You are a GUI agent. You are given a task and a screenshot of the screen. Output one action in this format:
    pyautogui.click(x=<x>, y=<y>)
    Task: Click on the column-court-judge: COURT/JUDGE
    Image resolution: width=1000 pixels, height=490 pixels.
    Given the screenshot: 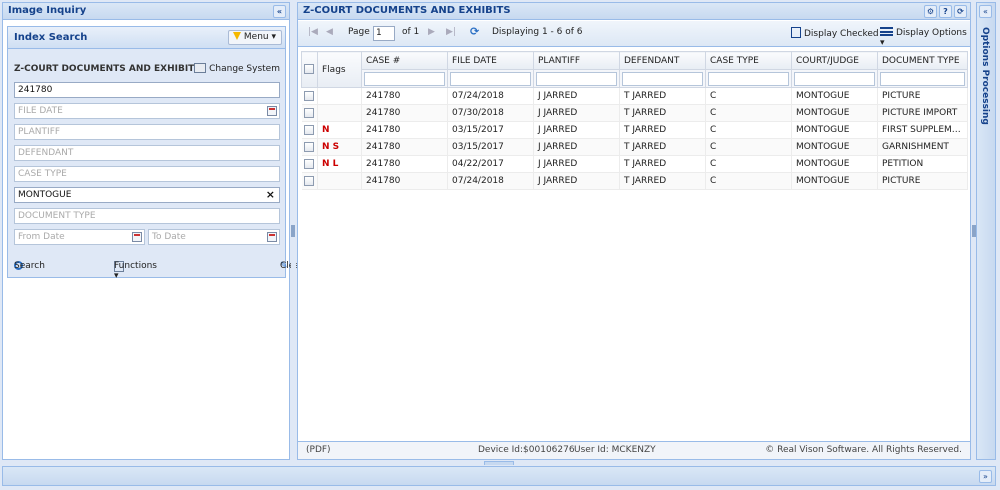 What is the action you would take?
    pyautogui.click(x=834, y=60)
    